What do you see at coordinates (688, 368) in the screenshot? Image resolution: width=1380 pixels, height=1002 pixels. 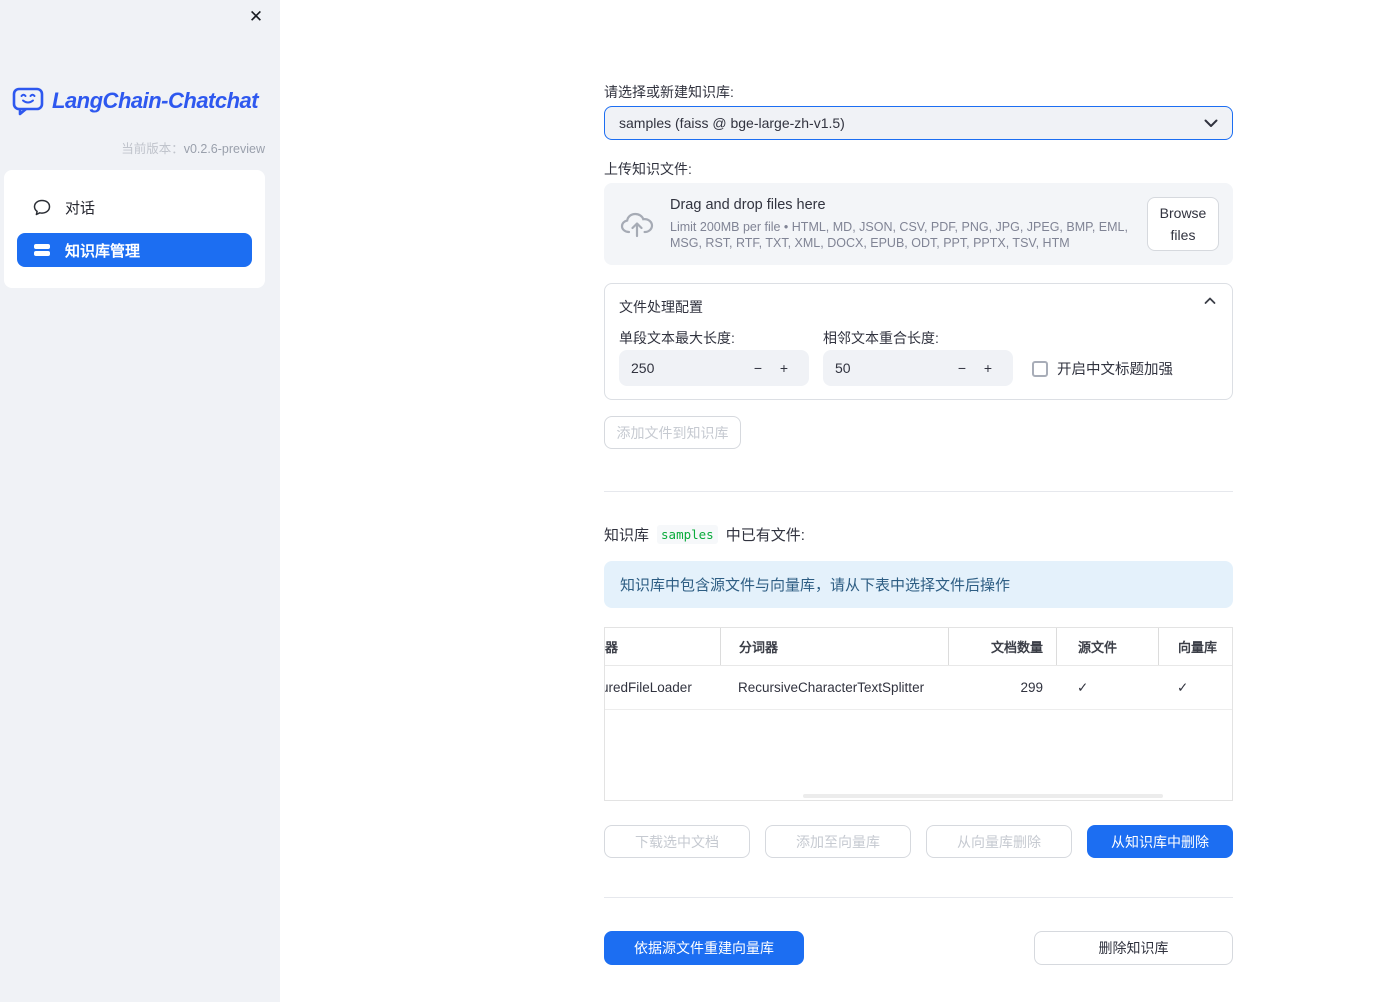 I see `chunk-size-value: 250` at bounding box center [688, 368].